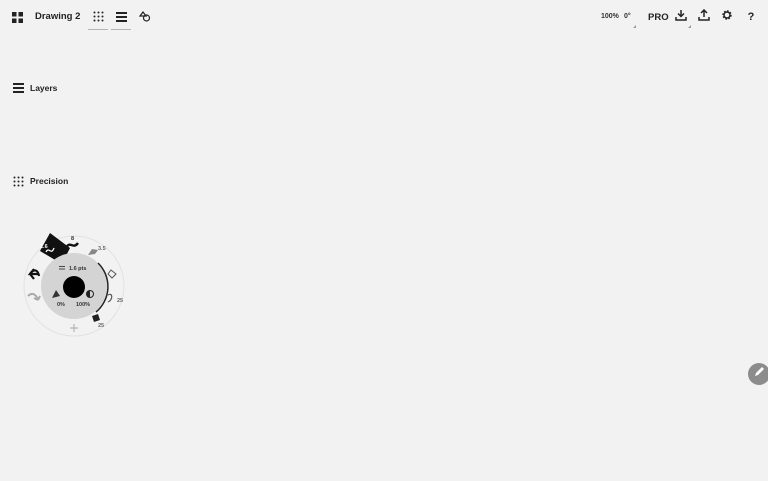 This screenshot has width=768, height=481. Describe the element at coordinates (73, 239) in the screenshot. I see `brush-size-mark-small: 8` at that location.